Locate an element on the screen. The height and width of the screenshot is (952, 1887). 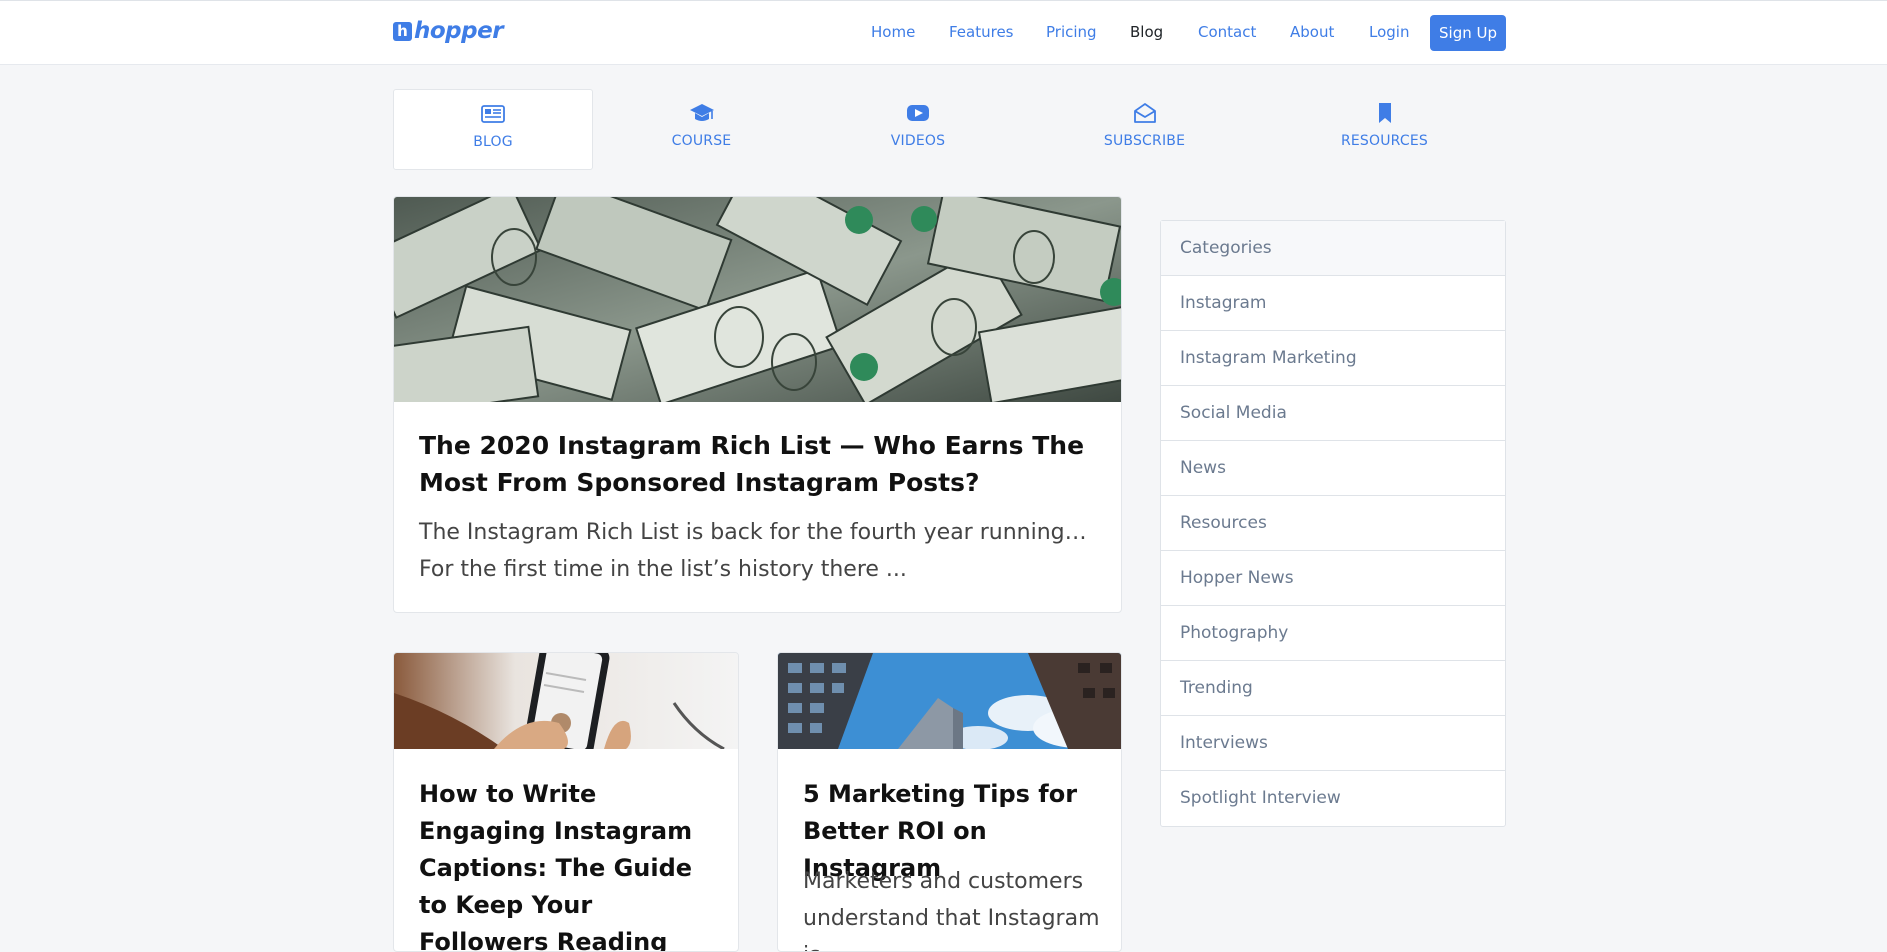
logo: h hopper is located at coordinates (448, 31).